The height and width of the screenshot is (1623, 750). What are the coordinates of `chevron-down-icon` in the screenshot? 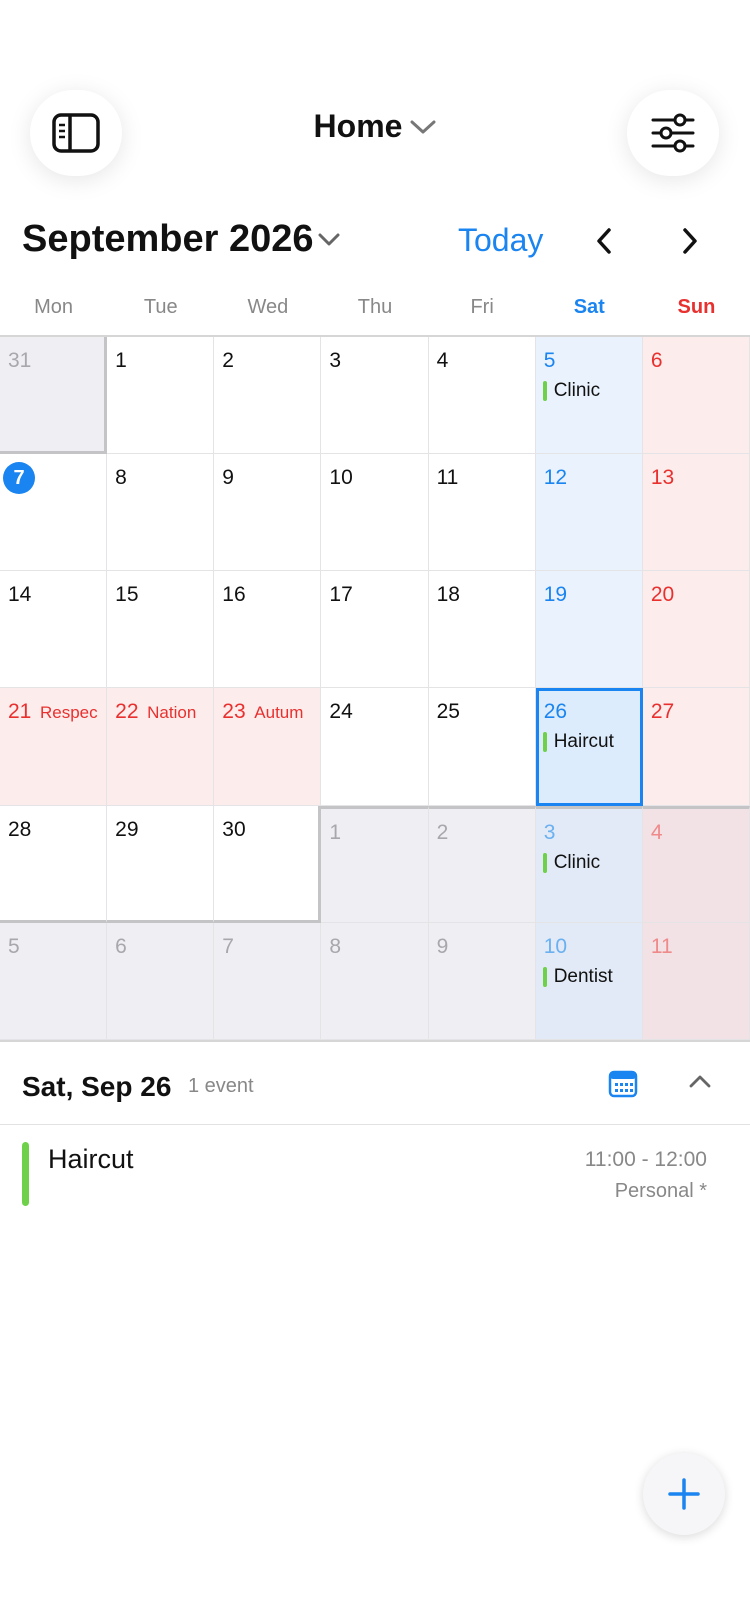 It's located at (329, 240).